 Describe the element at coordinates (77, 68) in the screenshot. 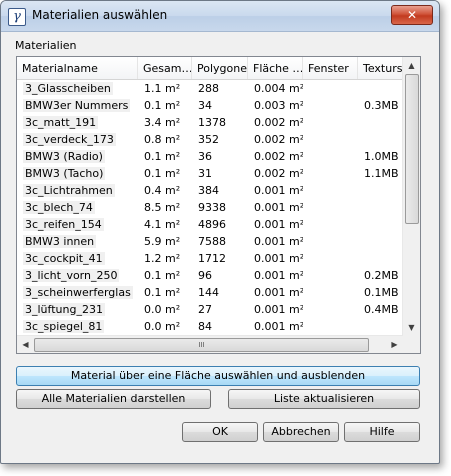

I see `column-header-name: Materialname` at that location.